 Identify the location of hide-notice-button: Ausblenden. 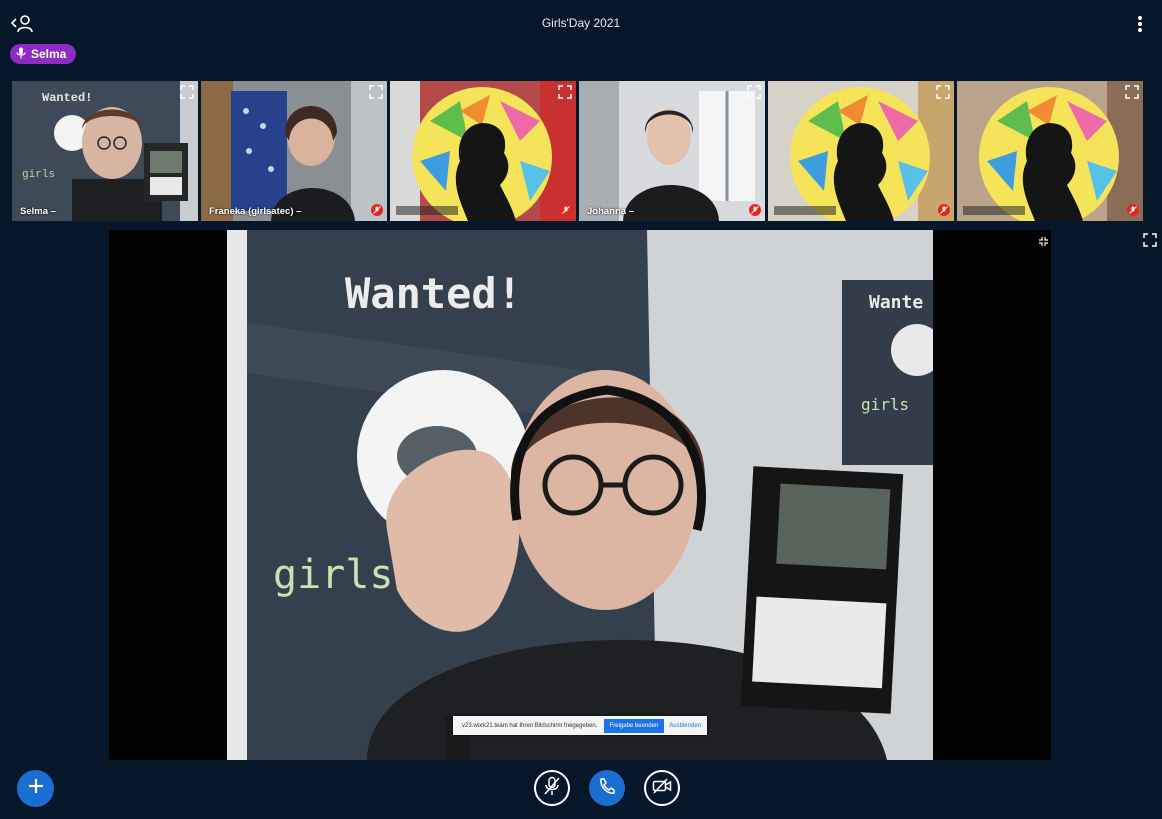
(685, 726).